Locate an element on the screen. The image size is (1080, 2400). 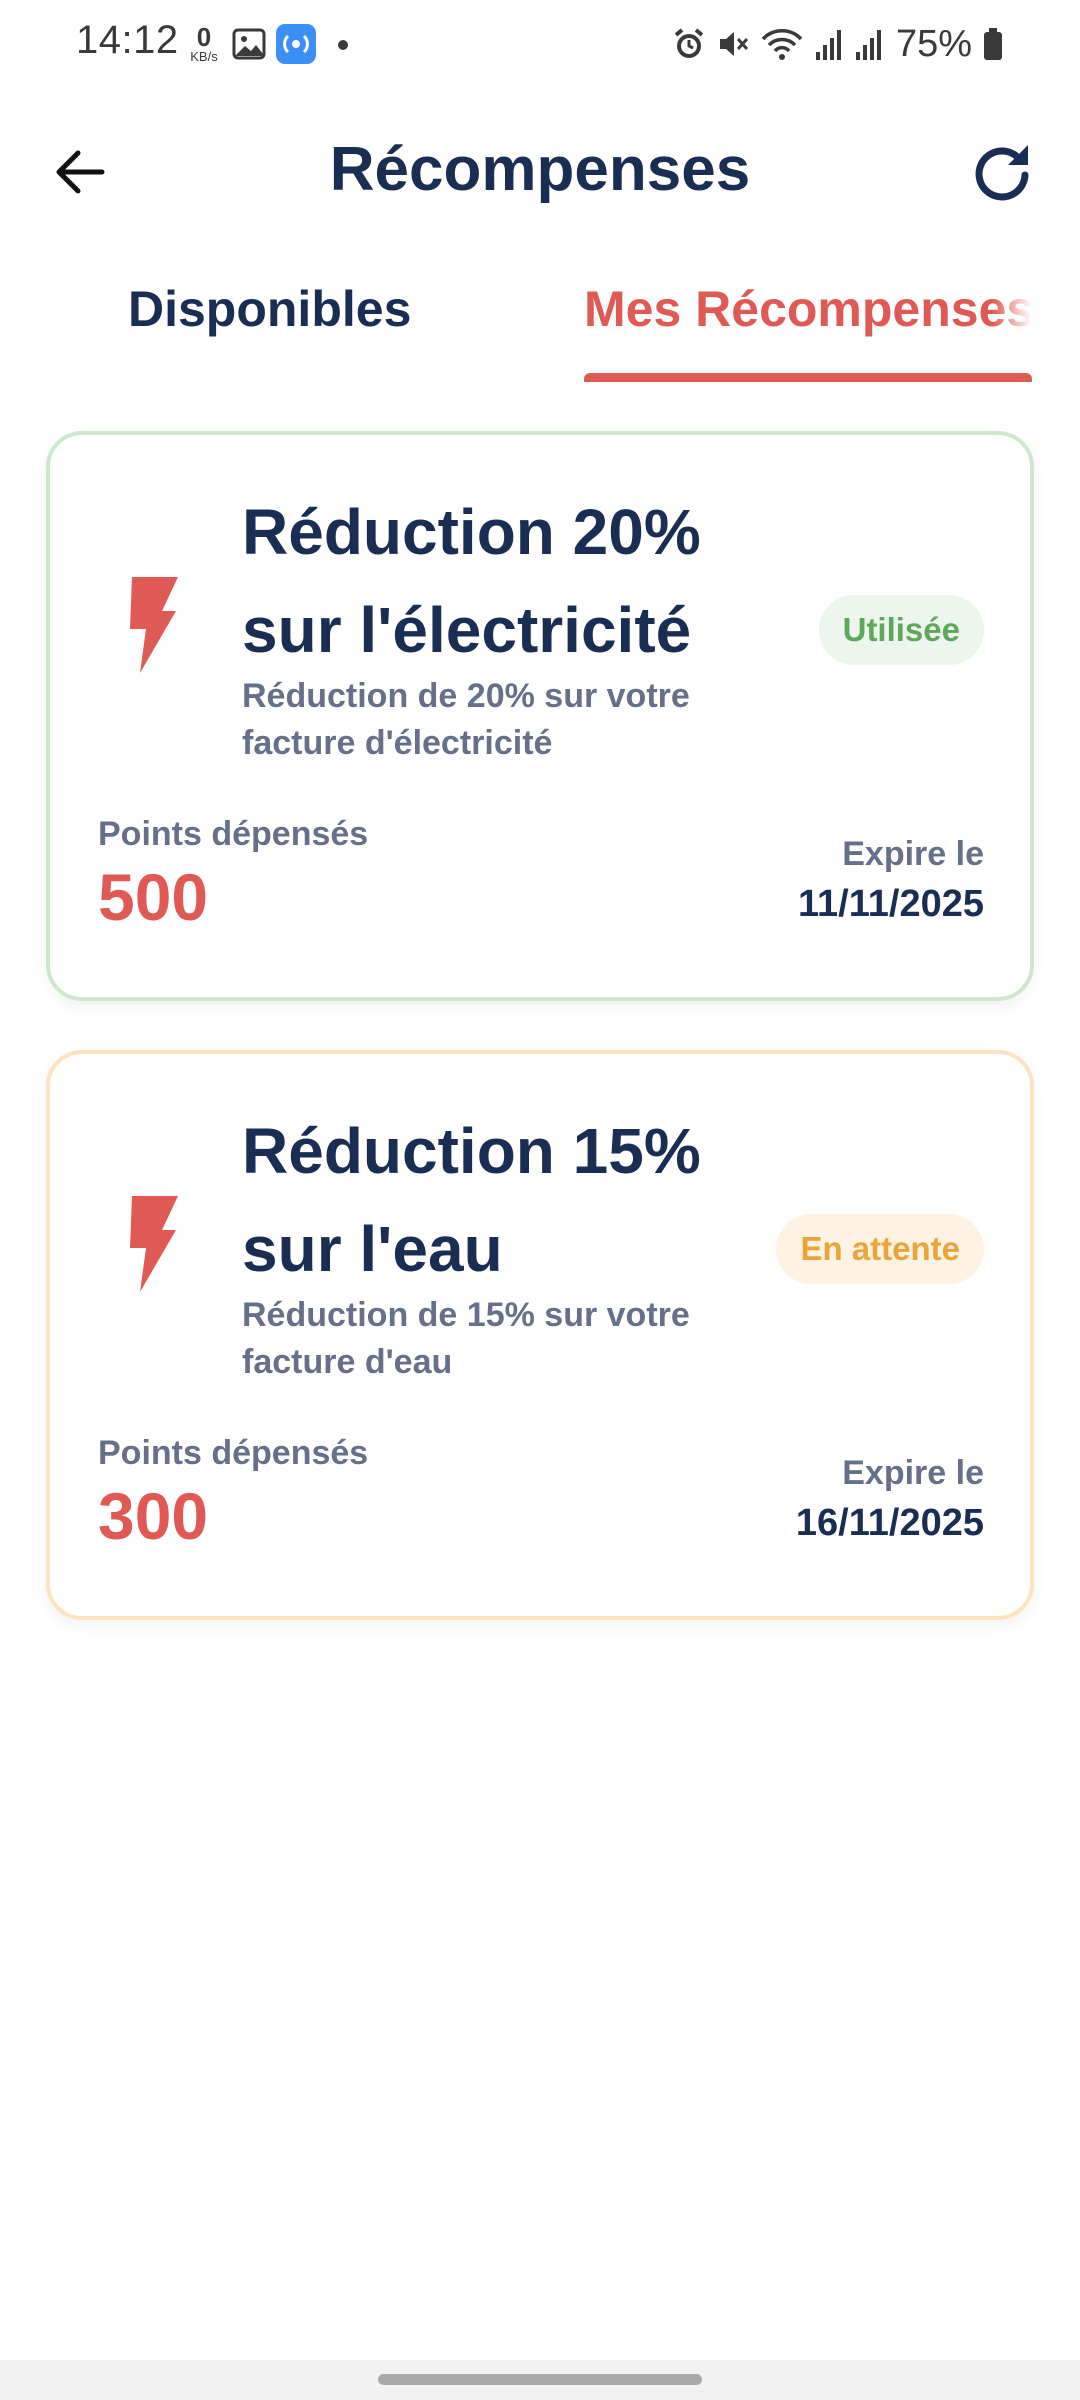
signal-icon is located at coordinates (829, 44).